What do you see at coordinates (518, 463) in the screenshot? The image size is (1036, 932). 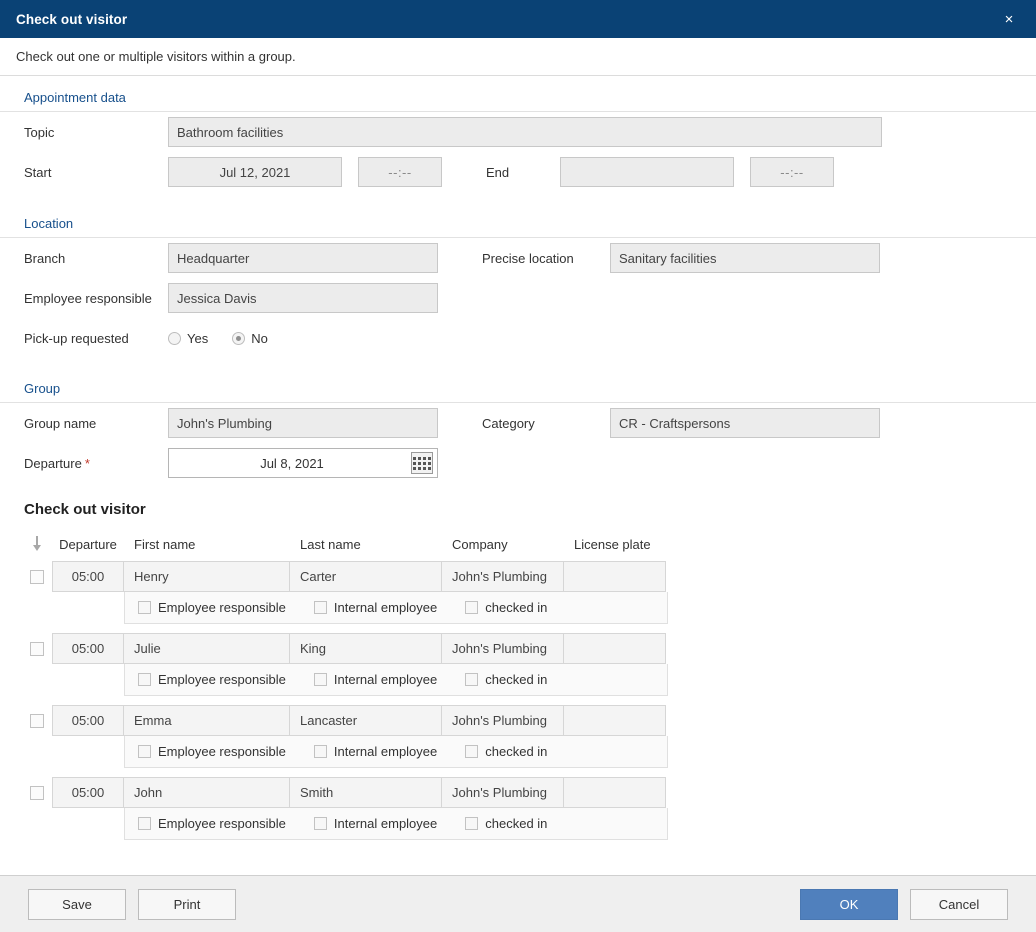 I see `row-departure: Departure * Jul 8, 2021` at bounding box center [518, 463].